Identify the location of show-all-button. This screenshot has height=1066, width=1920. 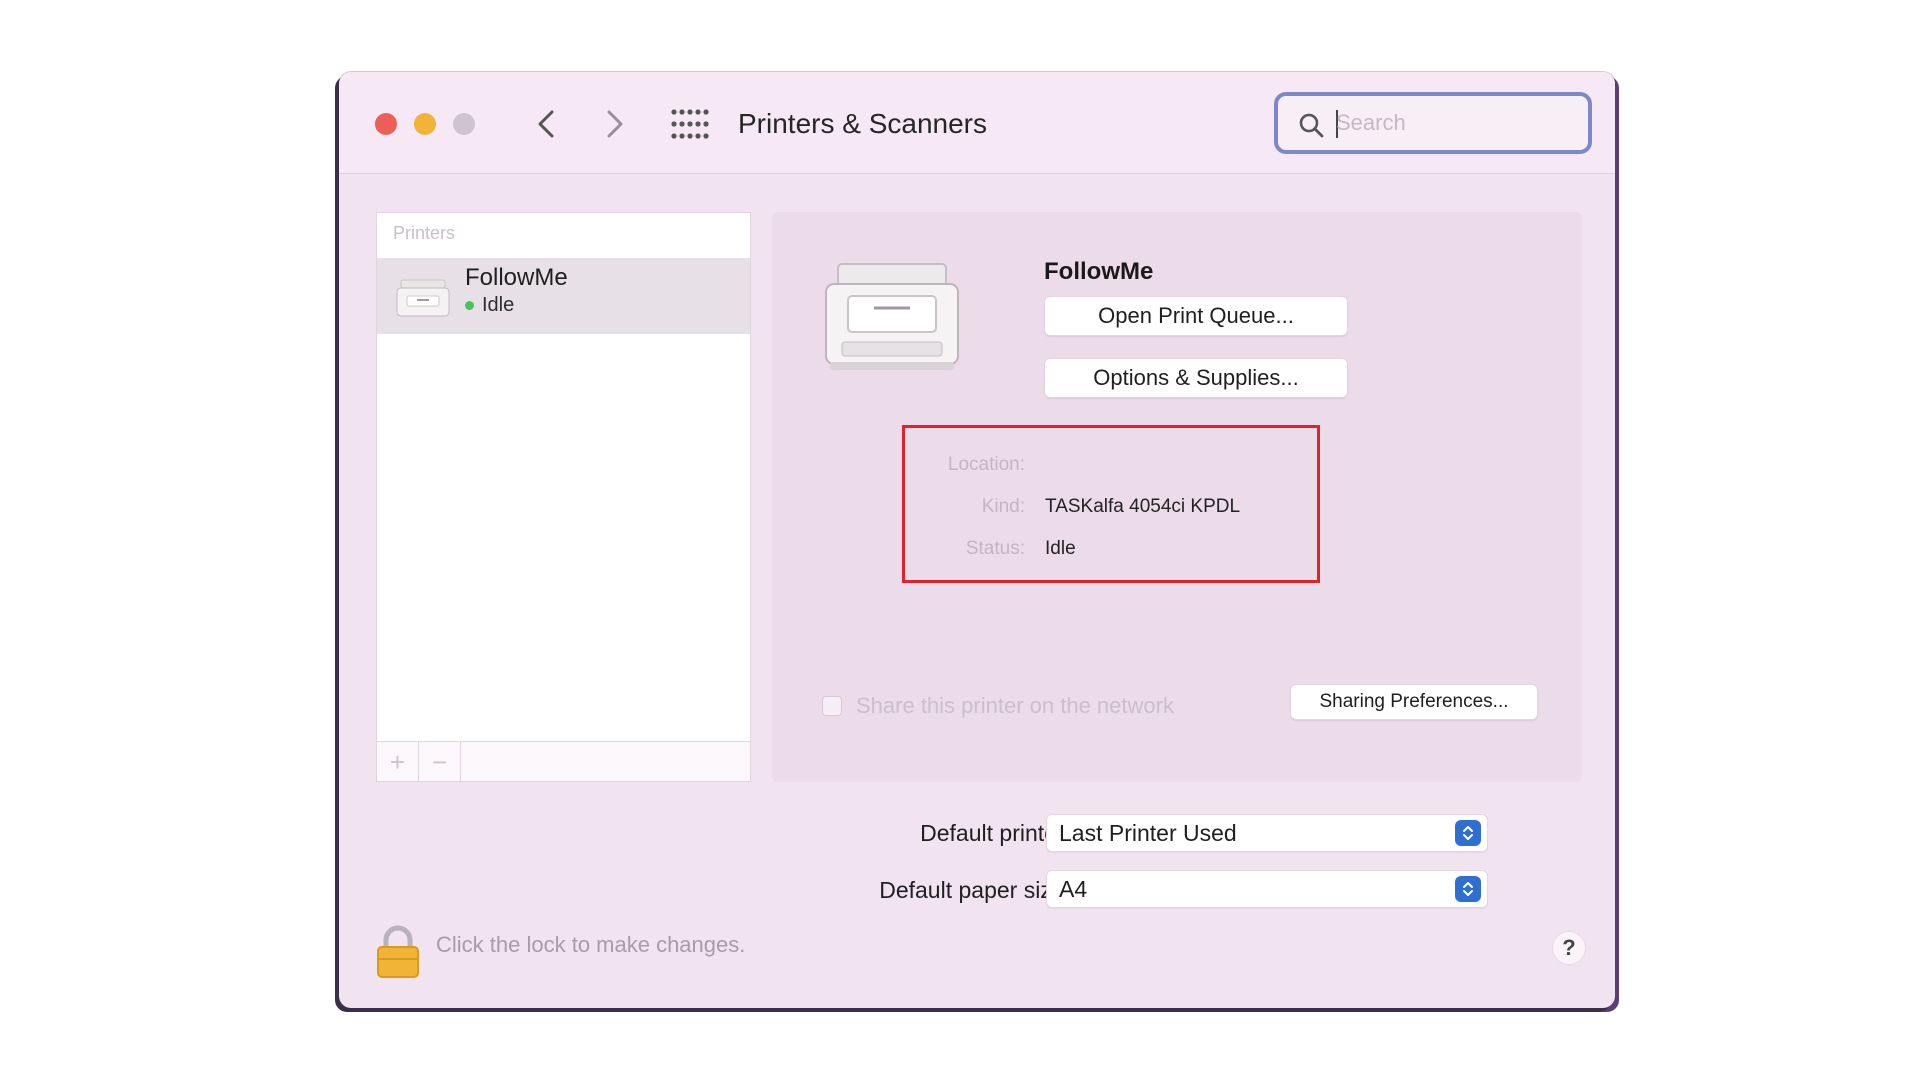
(690, 124).